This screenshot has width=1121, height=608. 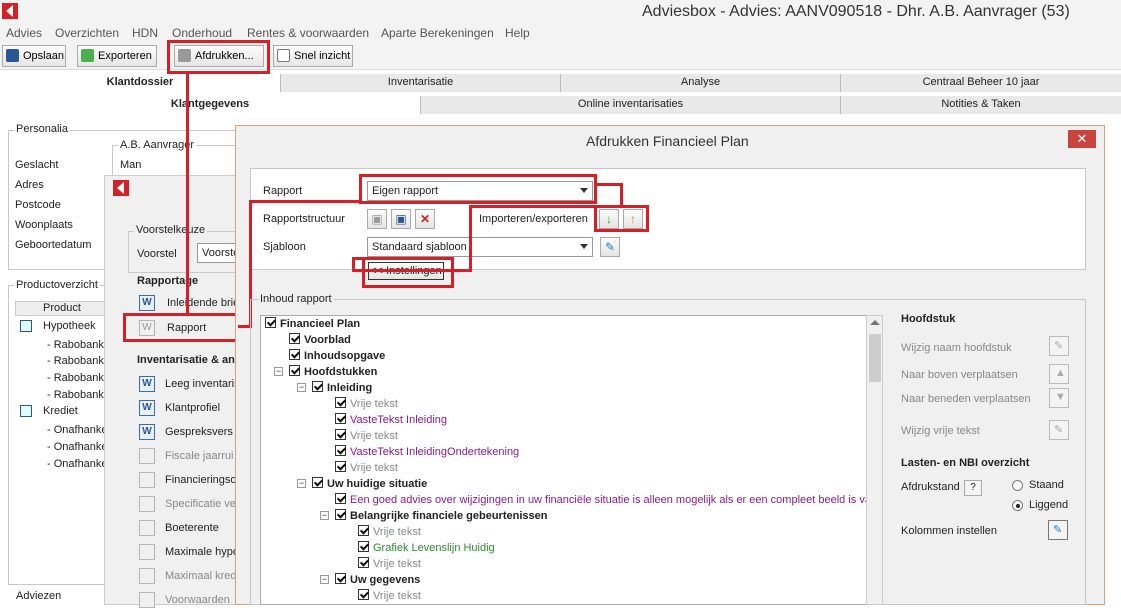 I want to click on menu-rentes: Rentes & voorwaarden, so click(x=308, y=33).